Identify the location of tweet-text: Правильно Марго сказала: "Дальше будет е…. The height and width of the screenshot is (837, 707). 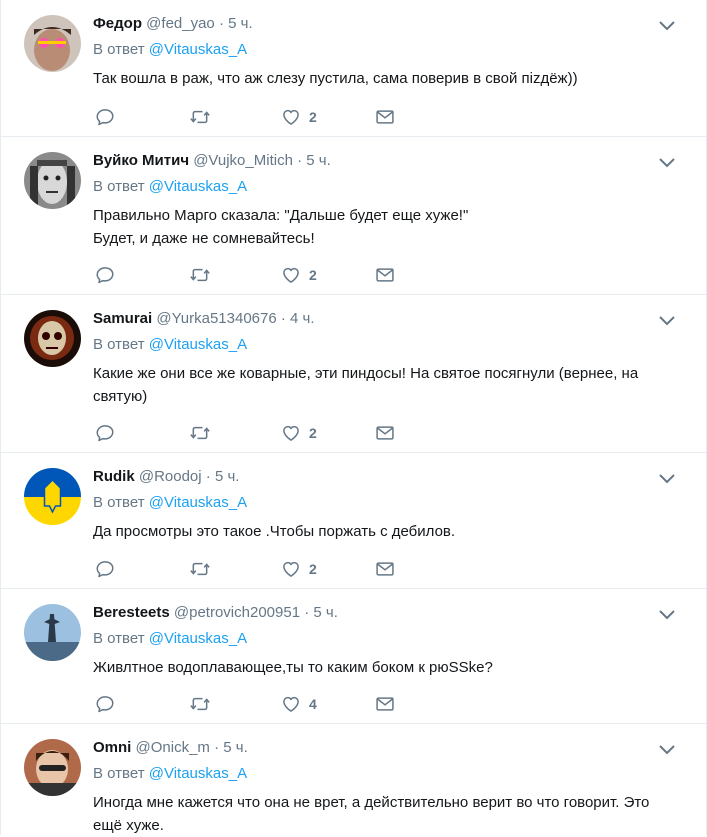
(281, 227).